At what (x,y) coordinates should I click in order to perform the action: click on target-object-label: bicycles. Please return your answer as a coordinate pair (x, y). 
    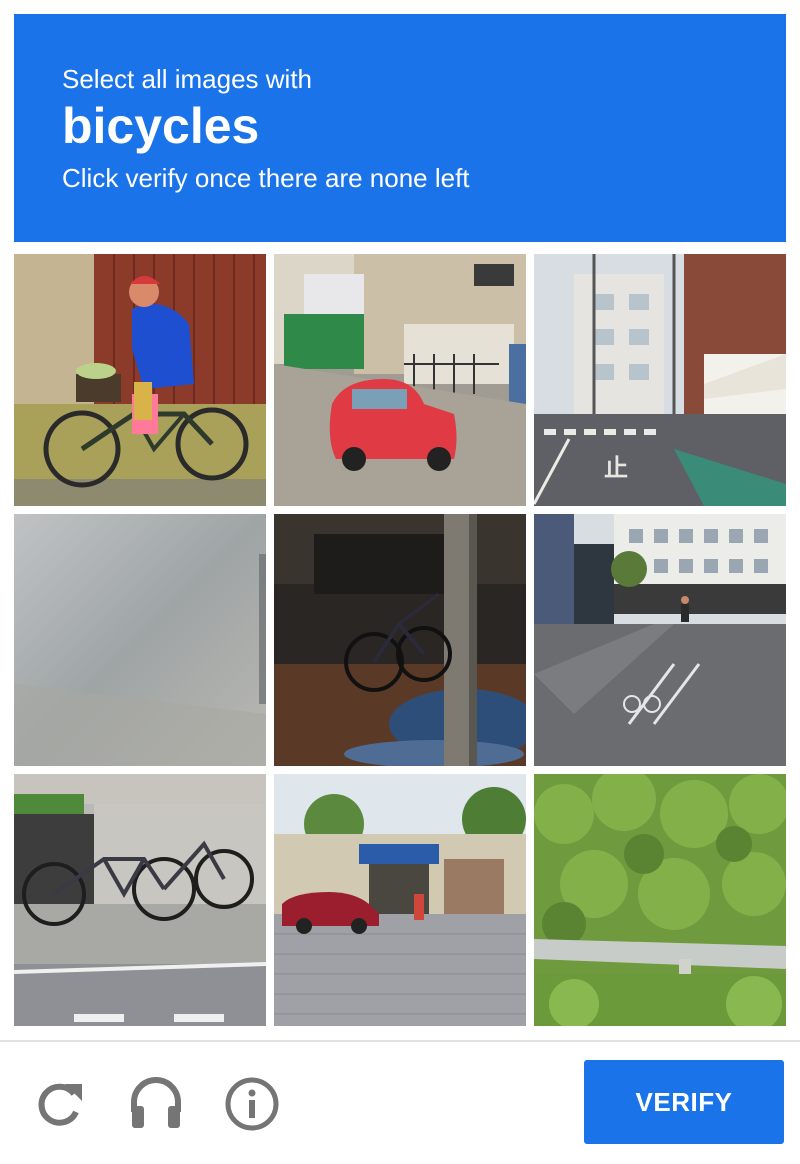
    Looking at the image, I should click on (161, 126).